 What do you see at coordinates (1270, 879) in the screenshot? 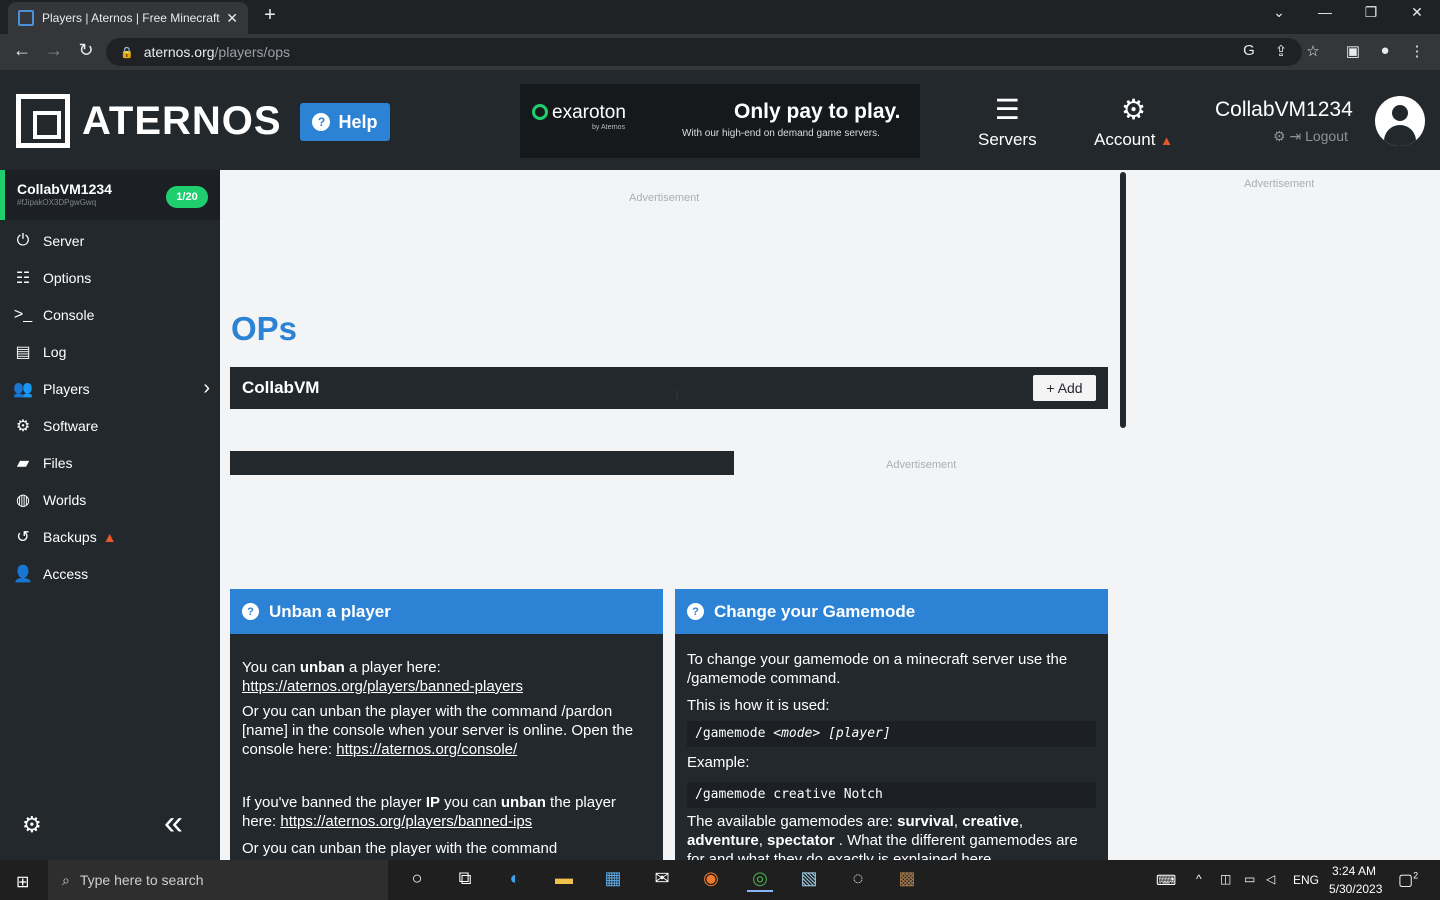
I see `volume-icon: ◁` at bounding box center [1270, 879].